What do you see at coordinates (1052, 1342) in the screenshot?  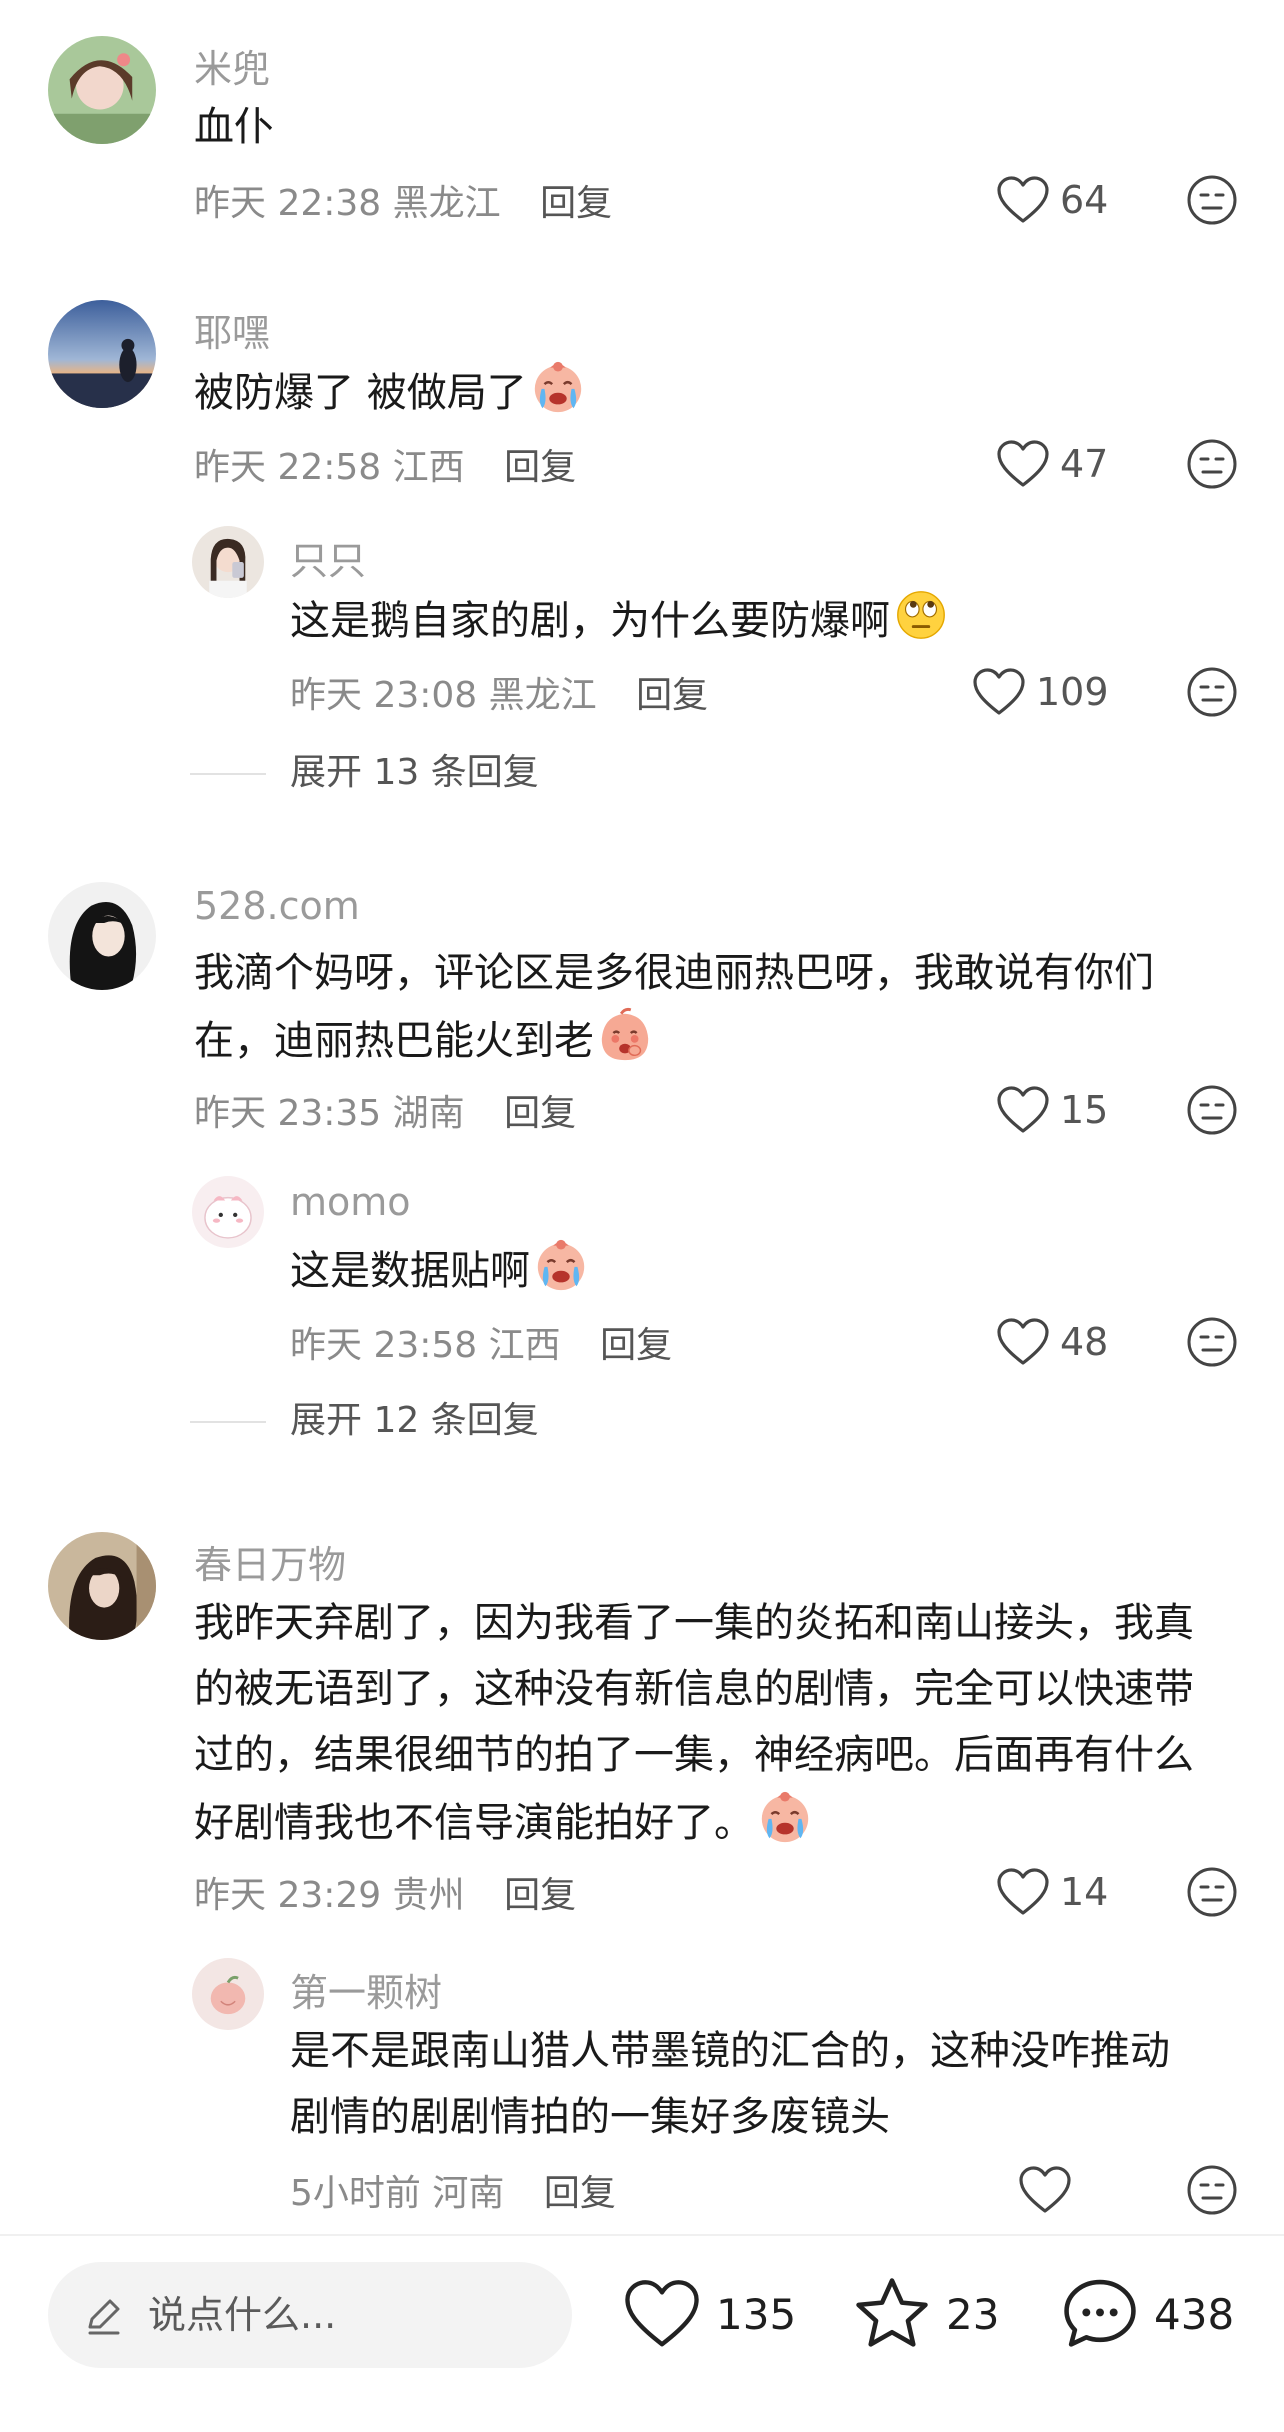 I see `like-button: 48` at bounding box center [1052, 1342].